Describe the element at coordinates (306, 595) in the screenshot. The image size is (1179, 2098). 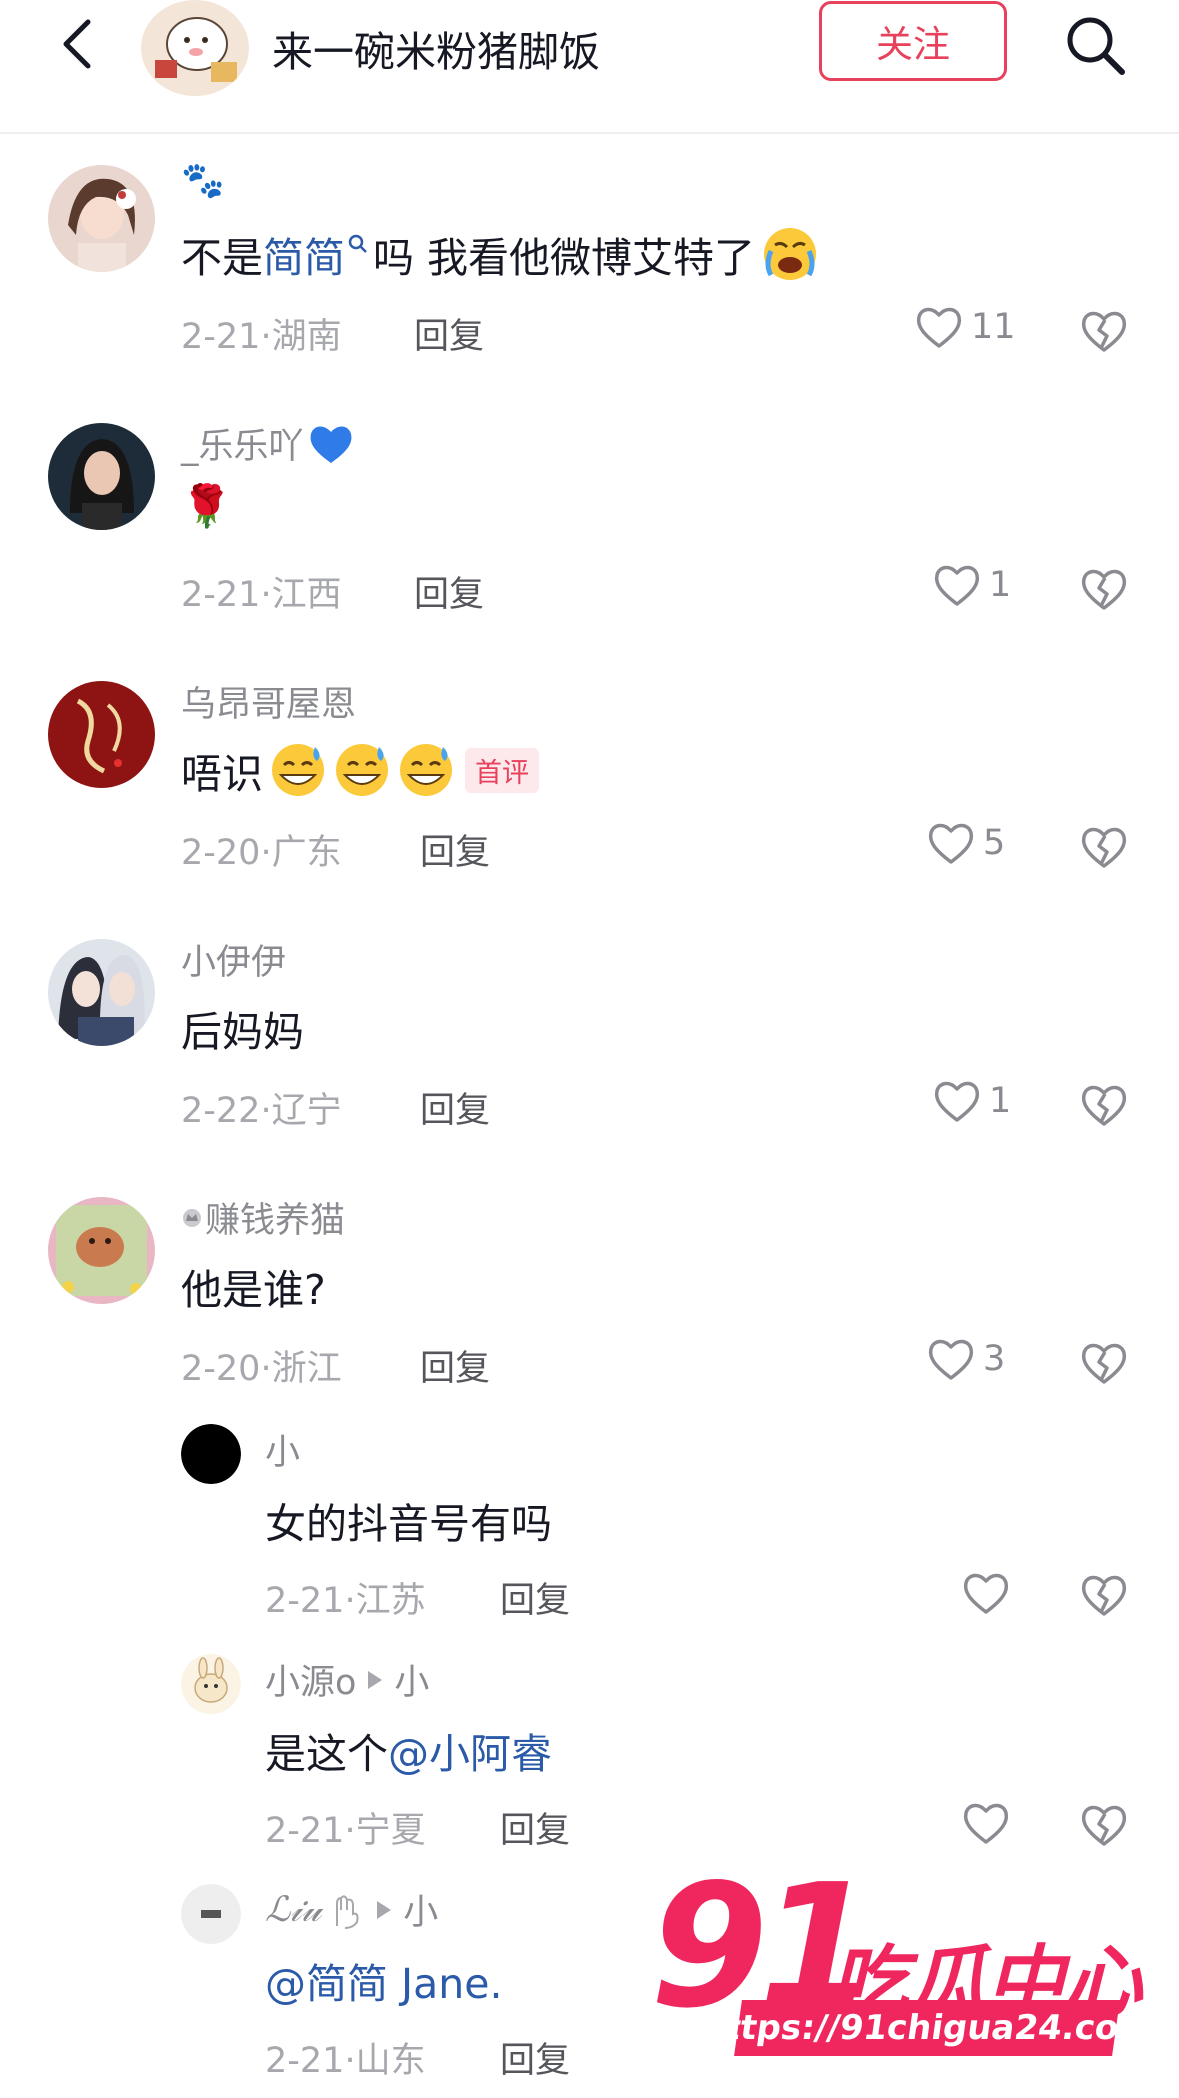
I see `comment-location: 江西` at that location.